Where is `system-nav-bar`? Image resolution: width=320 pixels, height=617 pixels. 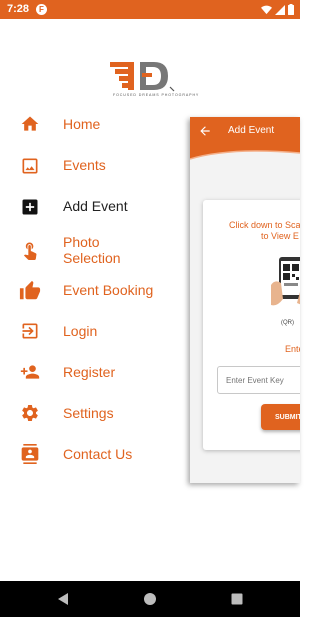
system-nav-bar is located at coordinates (150, 599).